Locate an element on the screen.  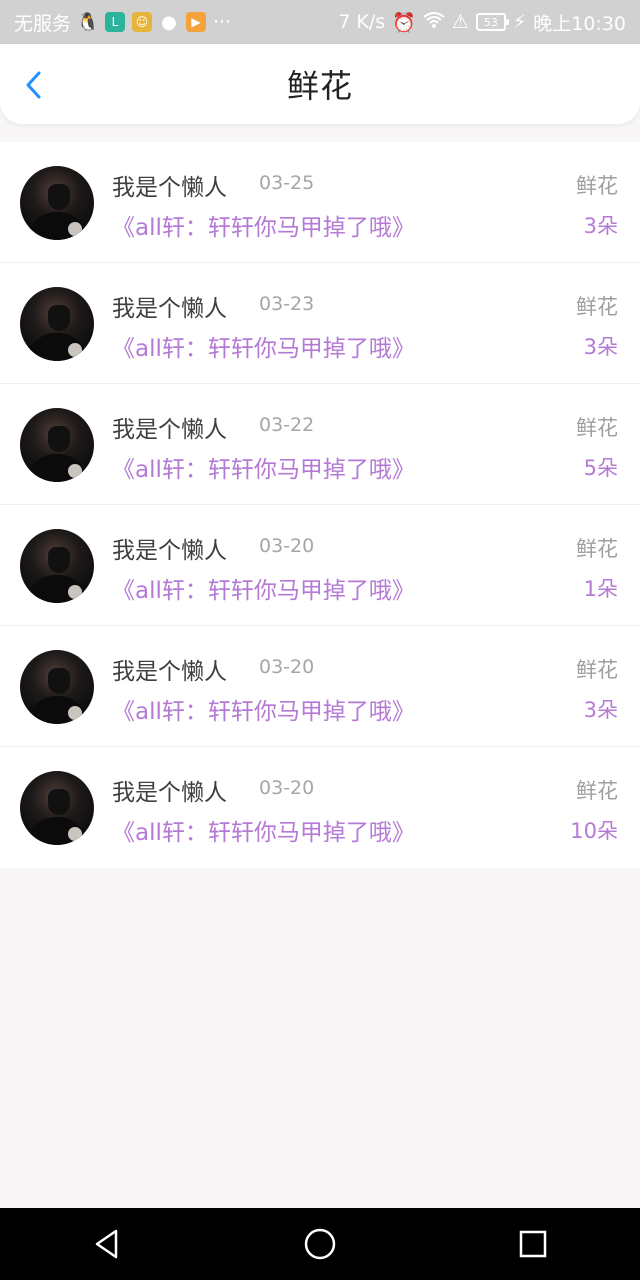
video-app-icon: ▶ is located at coordinates (196, 22).